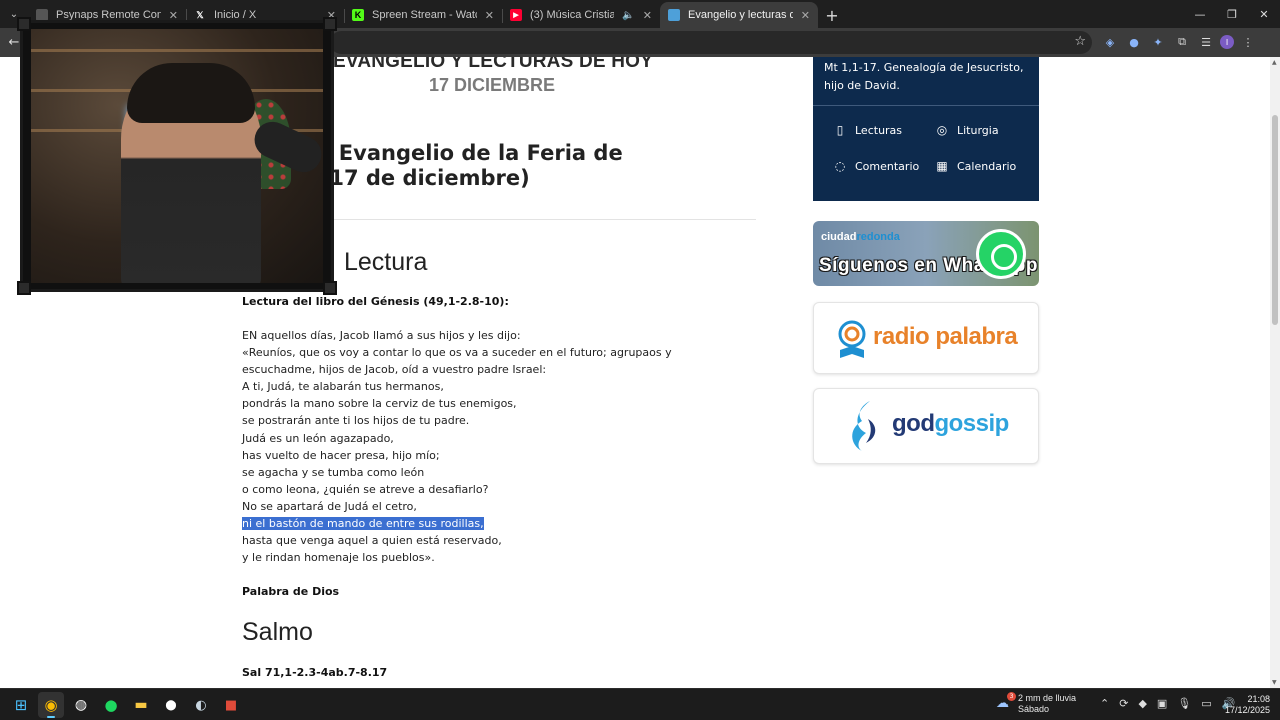 This screenshot has width=1280, height=720. I want to click on app-icon: ⬤, so click(171, 705).